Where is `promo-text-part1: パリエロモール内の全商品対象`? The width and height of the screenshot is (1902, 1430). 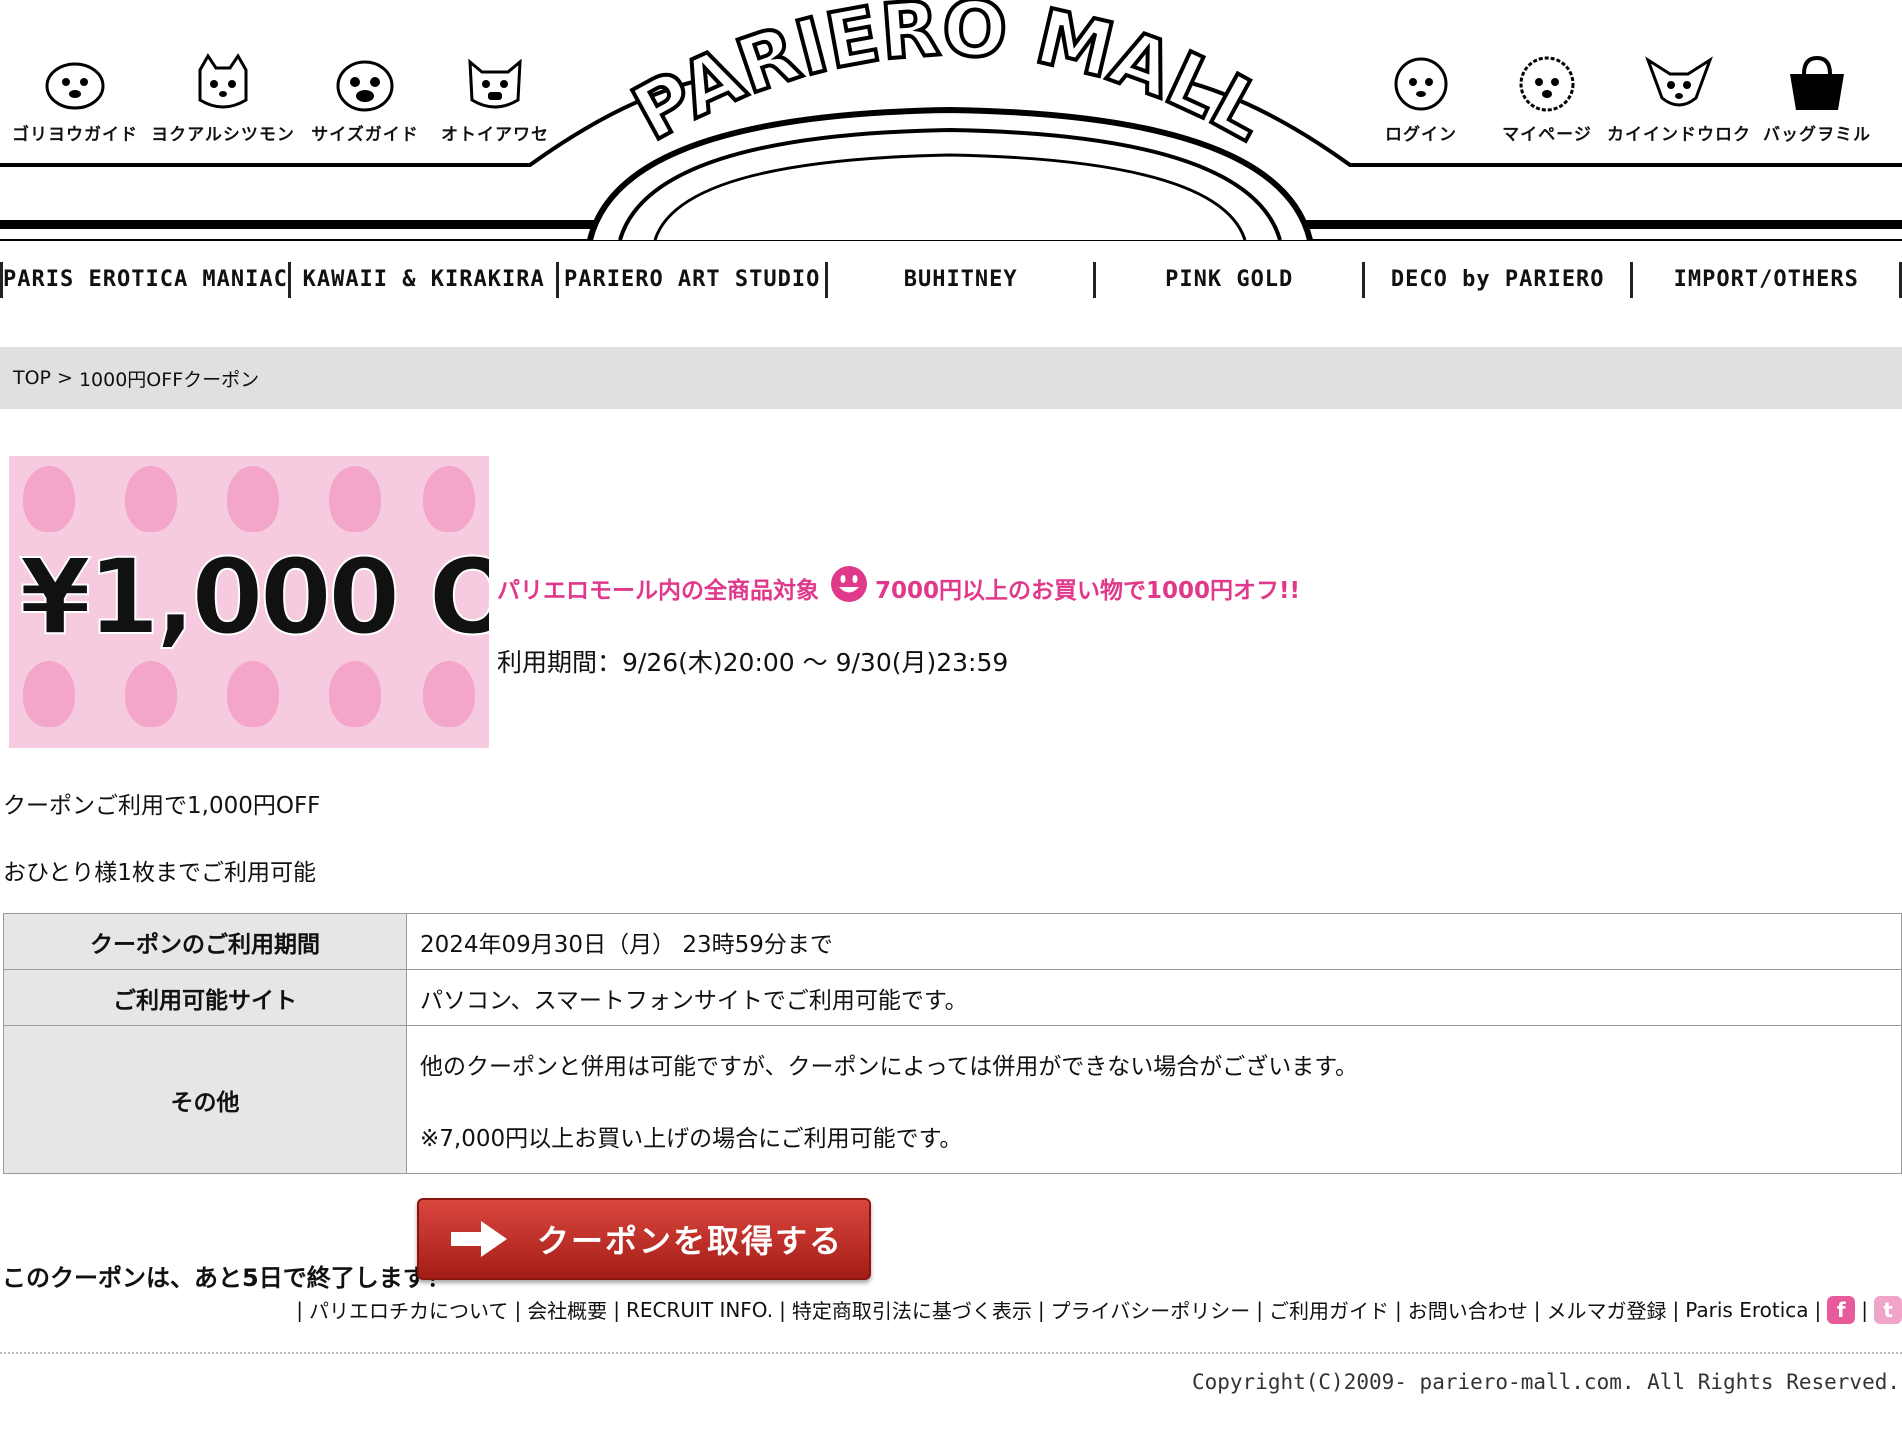 promo-text-part1: パリエロモール内の全商品対象 is located at coordinates (658, 591).